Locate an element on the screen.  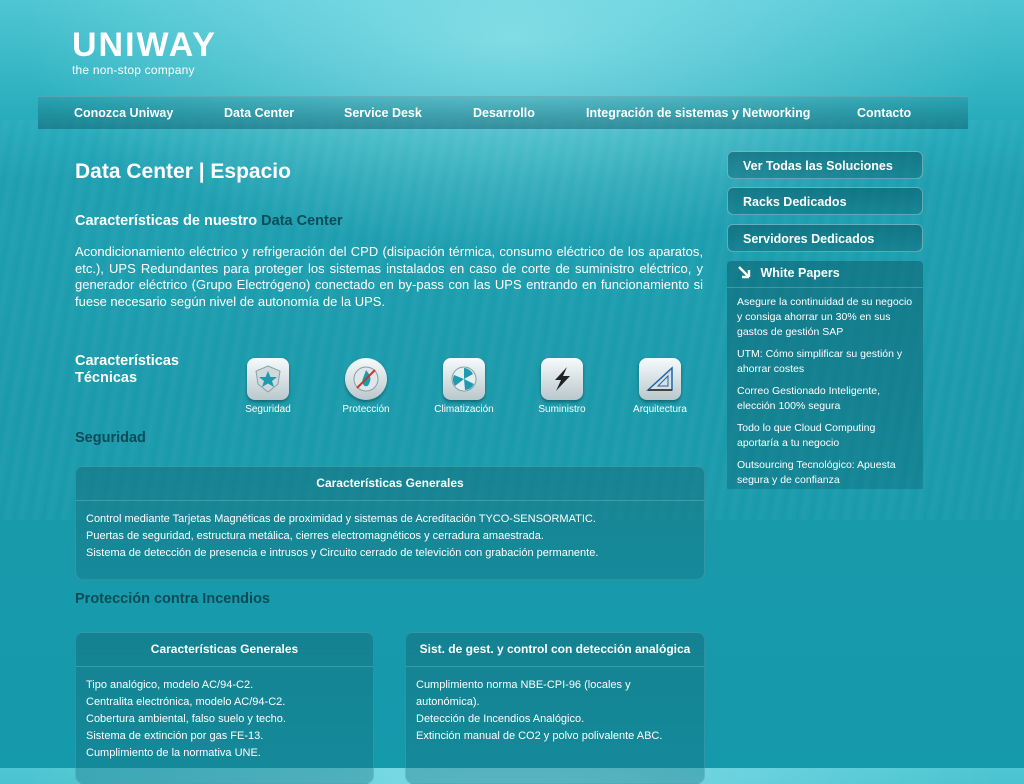
white-papers-header: White Papers is located at coordinates (825, 274).